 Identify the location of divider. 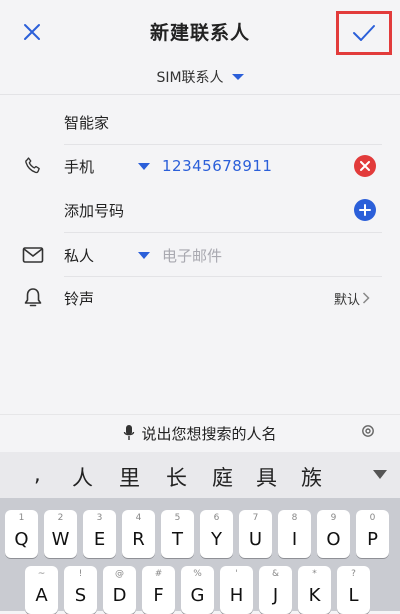
(200, 94).